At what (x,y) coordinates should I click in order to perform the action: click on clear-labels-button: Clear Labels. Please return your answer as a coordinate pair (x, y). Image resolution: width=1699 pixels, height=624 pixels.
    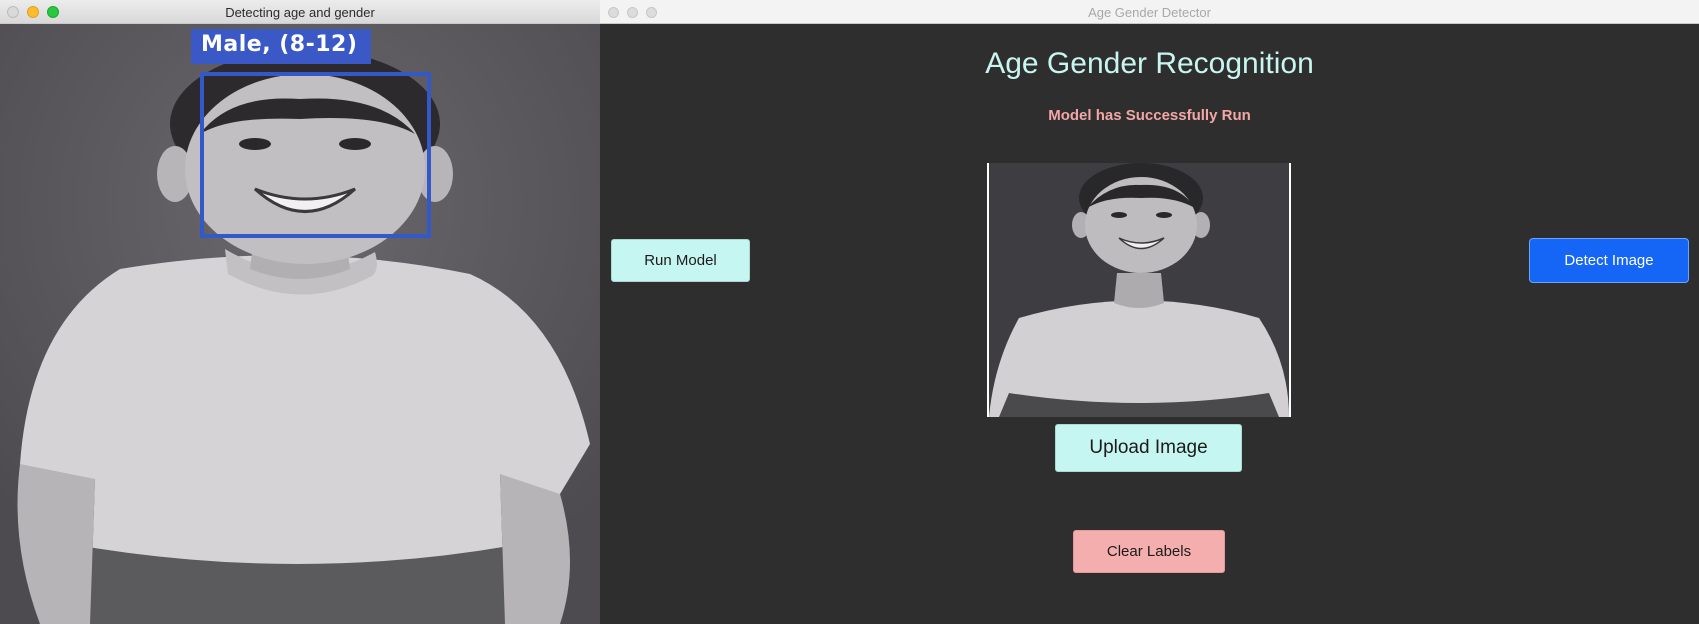
    Looking at the image, I should click on (1149, 551).